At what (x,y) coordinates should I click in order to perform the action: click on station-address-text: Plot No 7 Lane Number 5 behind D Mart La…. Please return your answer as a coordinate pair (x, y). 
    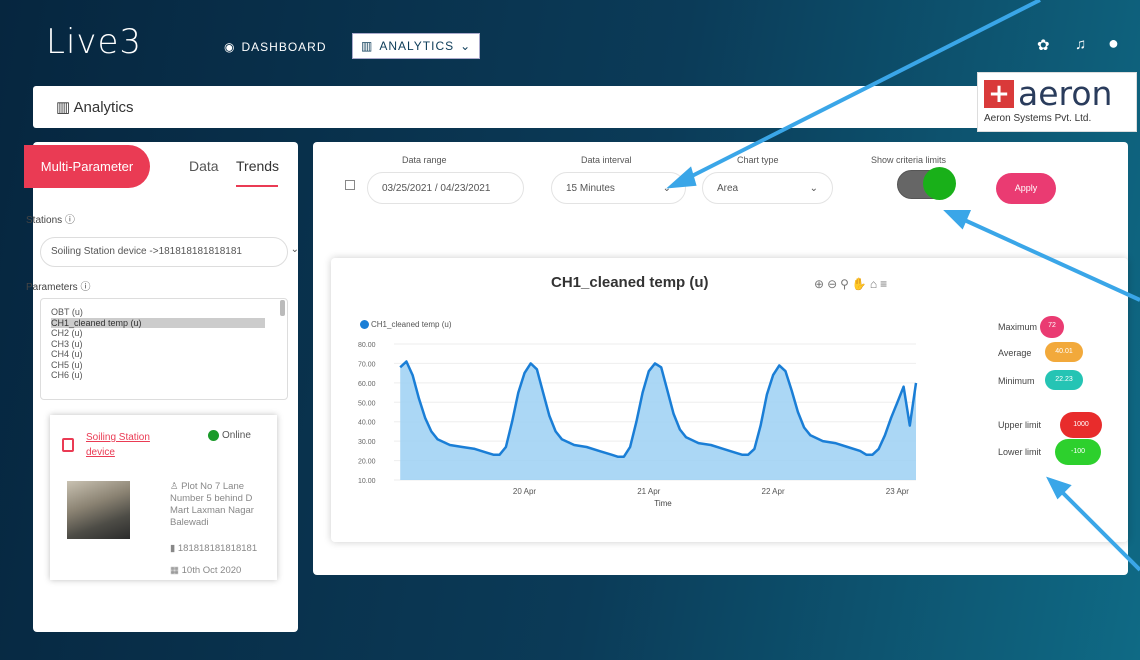
    Looking at the image, I should click on (212, 504).